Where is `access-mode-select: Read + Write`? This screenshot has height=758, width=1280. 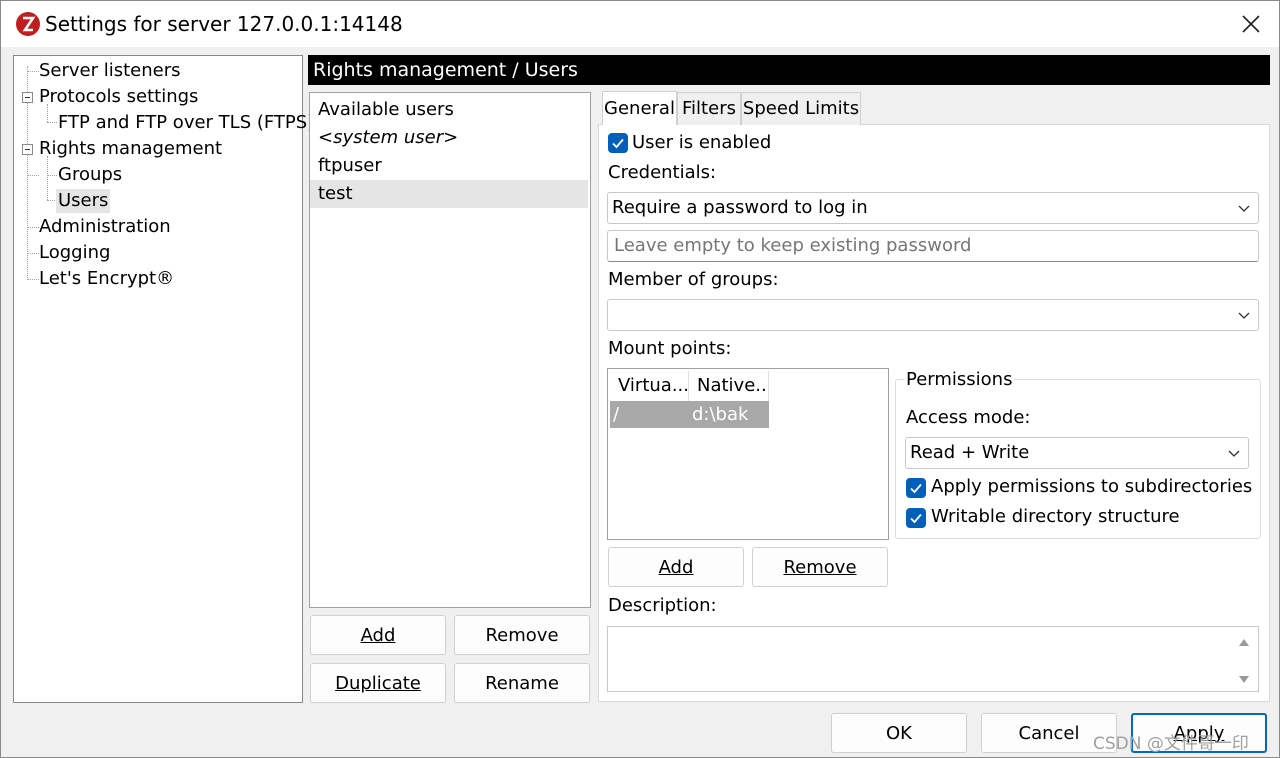 access-mode-select: Read + Write is located at coordinates (1077, 453).